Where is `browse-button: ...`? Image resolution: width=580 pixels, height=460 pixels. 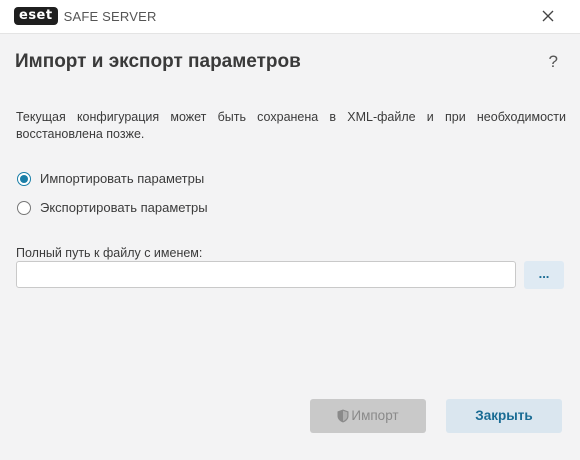
browse-button: ... is located at coordinates (544, 275).